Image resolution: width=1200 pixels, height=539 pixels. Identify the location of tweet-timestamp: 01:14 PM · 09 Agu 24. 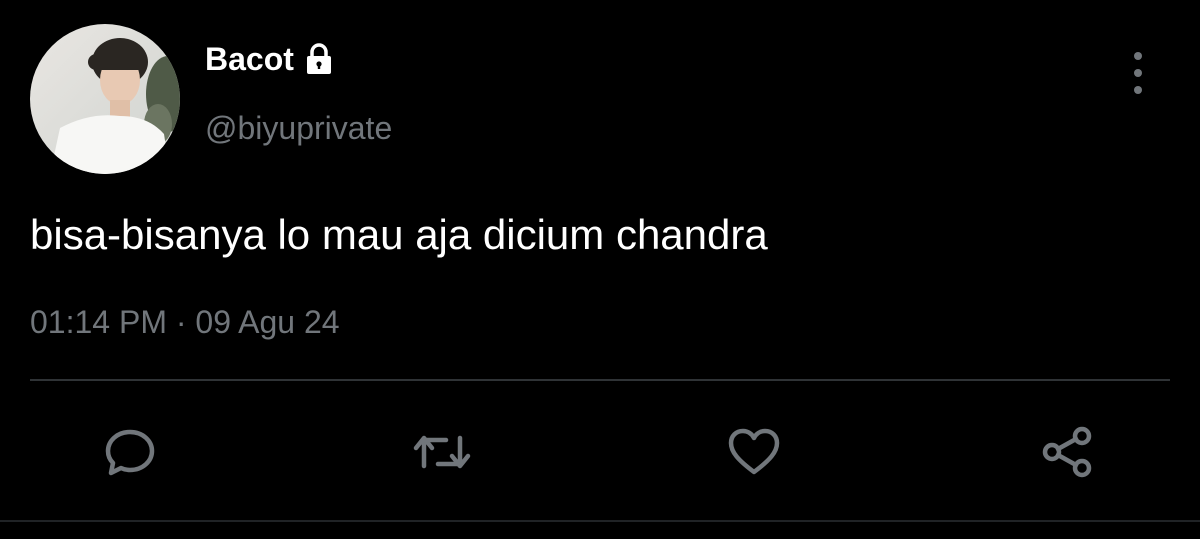
(185, 322).